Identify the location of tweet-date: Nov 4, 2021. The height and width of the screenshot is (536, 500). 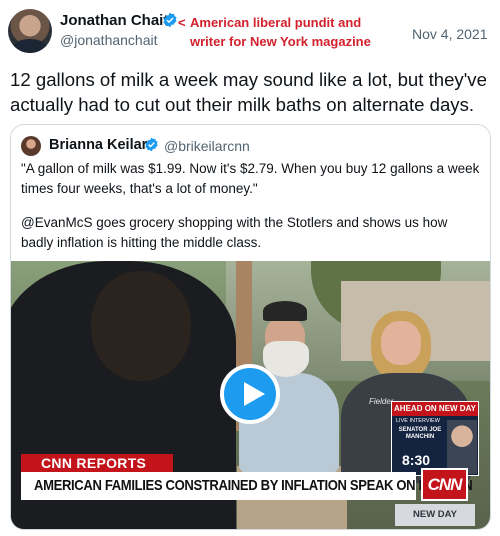
(450, 34).